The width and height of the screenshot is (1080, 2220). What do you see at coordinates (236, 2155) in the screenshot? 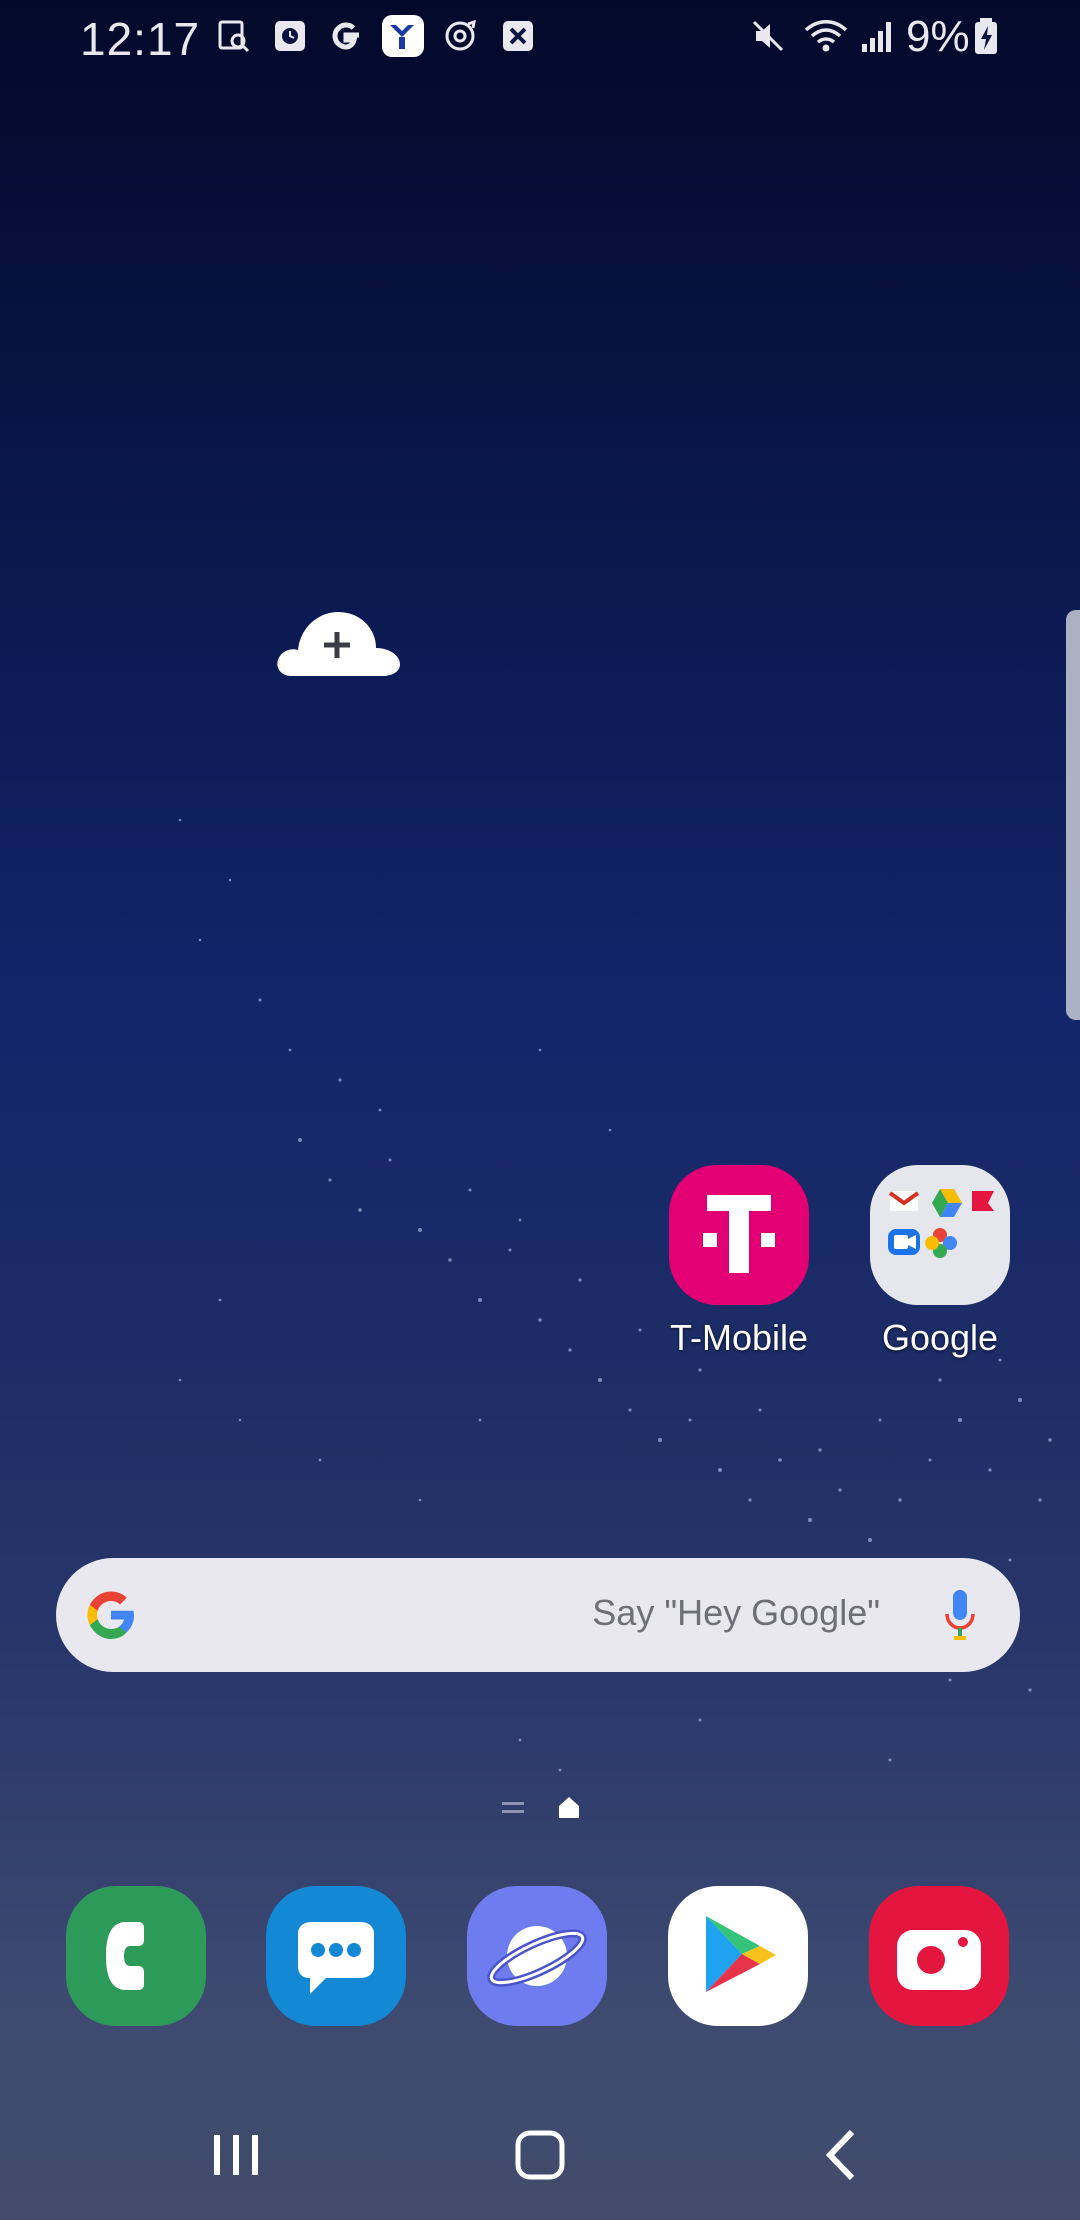
I see `recents-icon` at bounding box center [236, 2155].